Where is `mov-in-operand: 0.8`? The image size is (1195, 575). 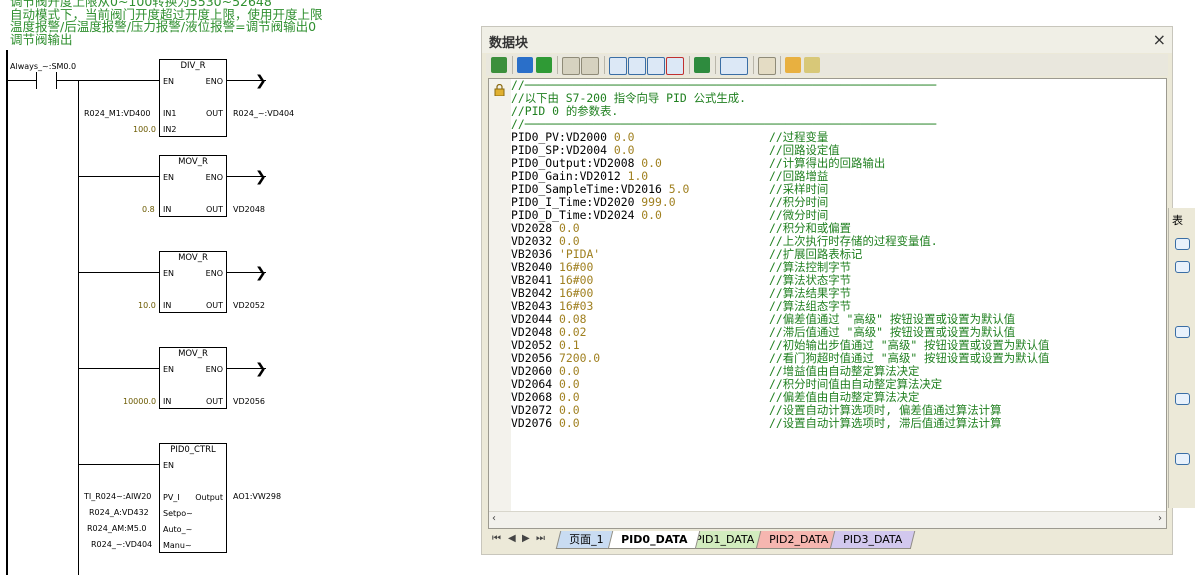
mov-in-operand: 0.8 is located at coordinates (148, 209).